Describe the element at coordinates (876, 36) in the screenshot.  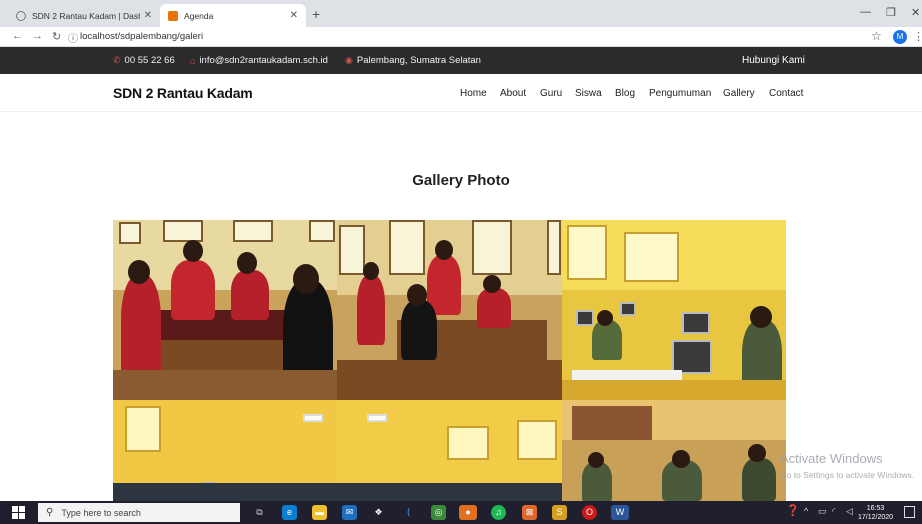
I see `bookmark-star-icon: ☆` at that location.